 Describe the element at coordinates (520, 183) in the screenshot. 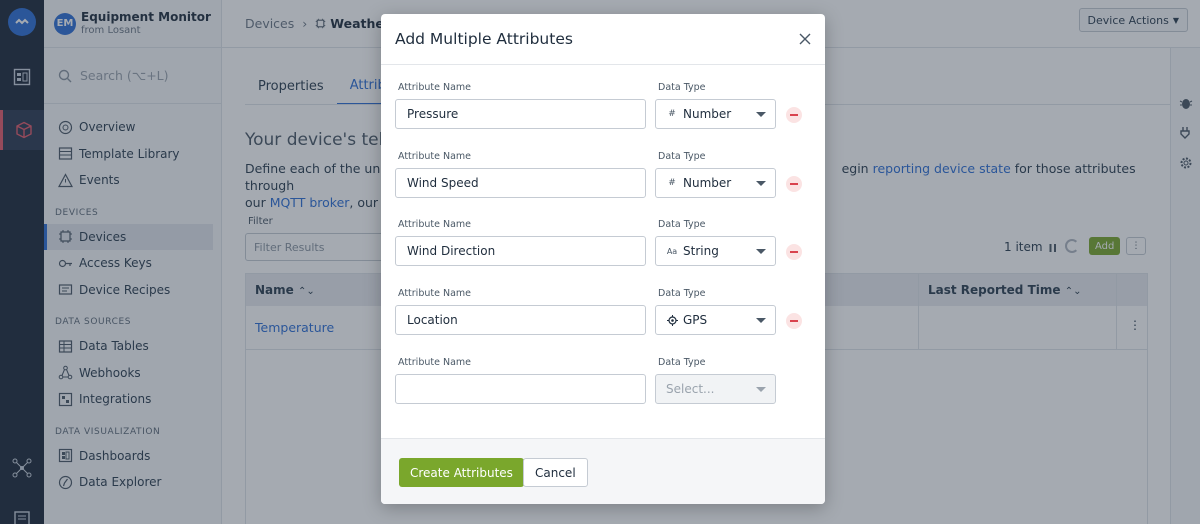

I see `attribute-name-input: Wind Speed` at that location.